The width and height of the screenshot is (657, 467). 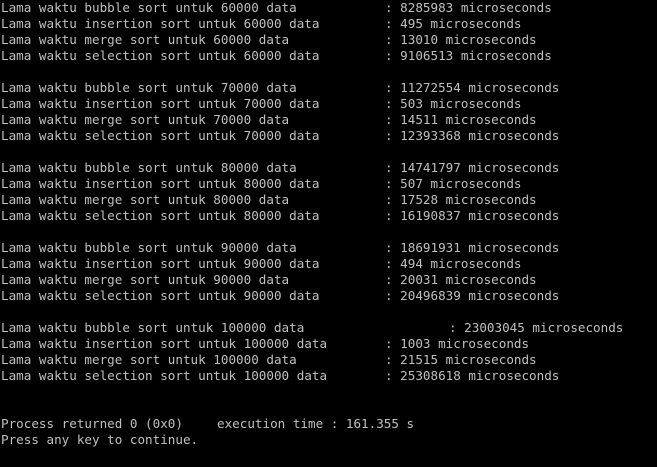 I want to click on result-value: : 8285983 microseconds, so click(x=468, y=7).